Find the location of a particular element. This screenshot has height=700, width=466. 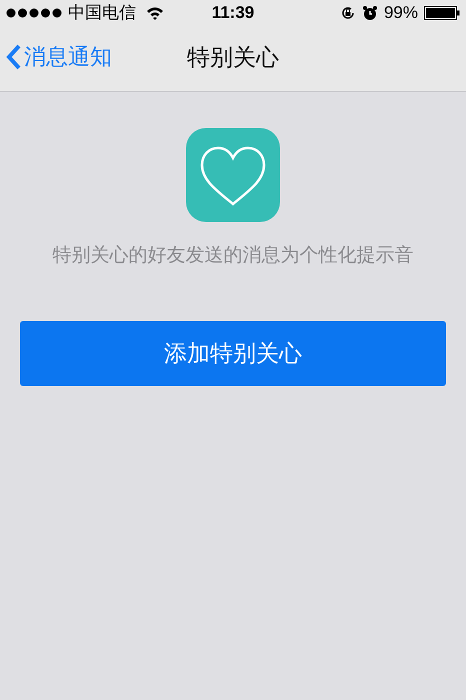

wifi-icon is located at coordinates (155, 13).